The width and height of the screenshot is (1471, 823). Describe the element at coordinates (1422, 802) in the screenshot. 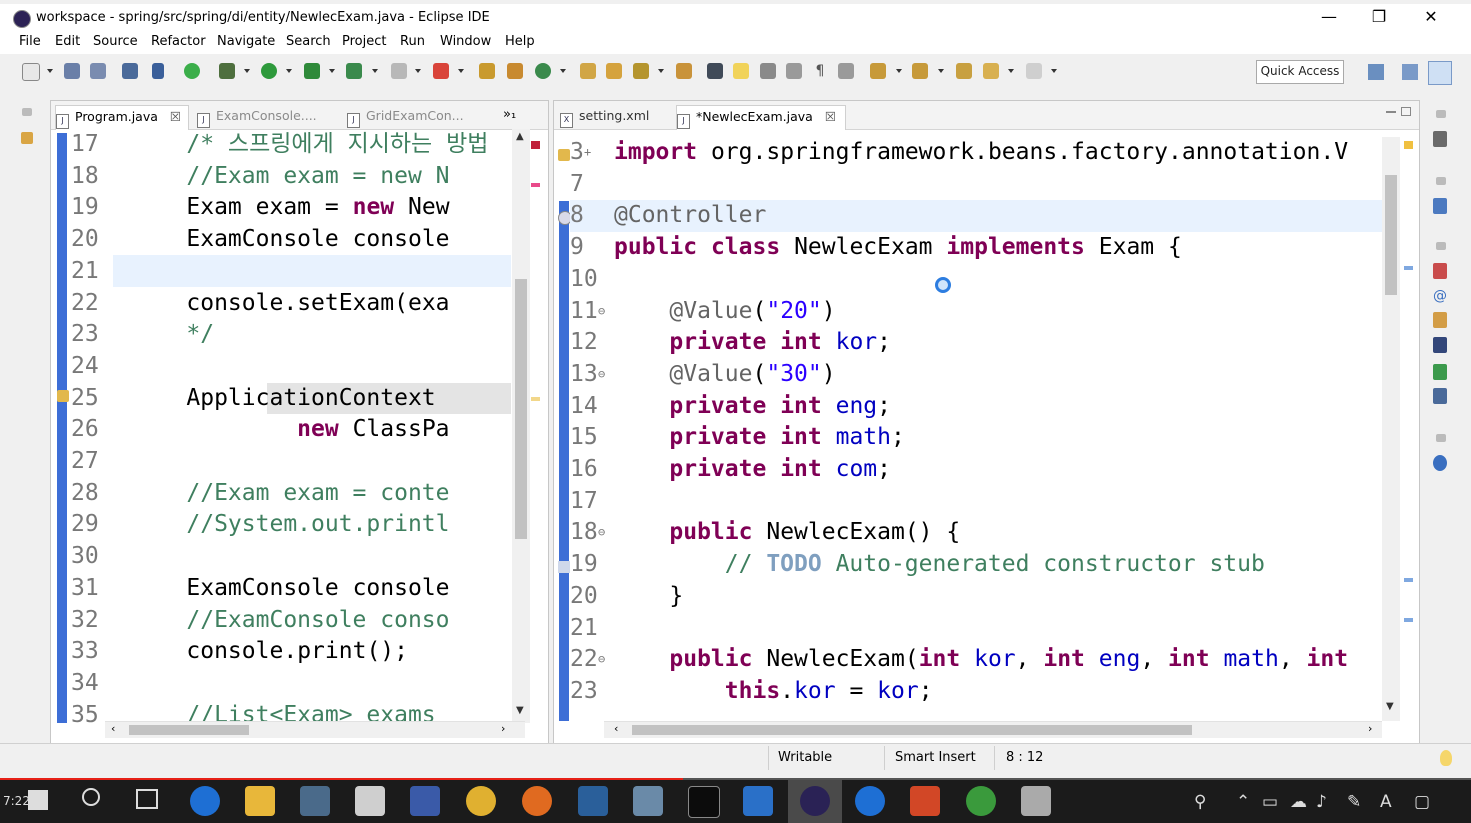

I see `notifications-icon: ▢` at that location.